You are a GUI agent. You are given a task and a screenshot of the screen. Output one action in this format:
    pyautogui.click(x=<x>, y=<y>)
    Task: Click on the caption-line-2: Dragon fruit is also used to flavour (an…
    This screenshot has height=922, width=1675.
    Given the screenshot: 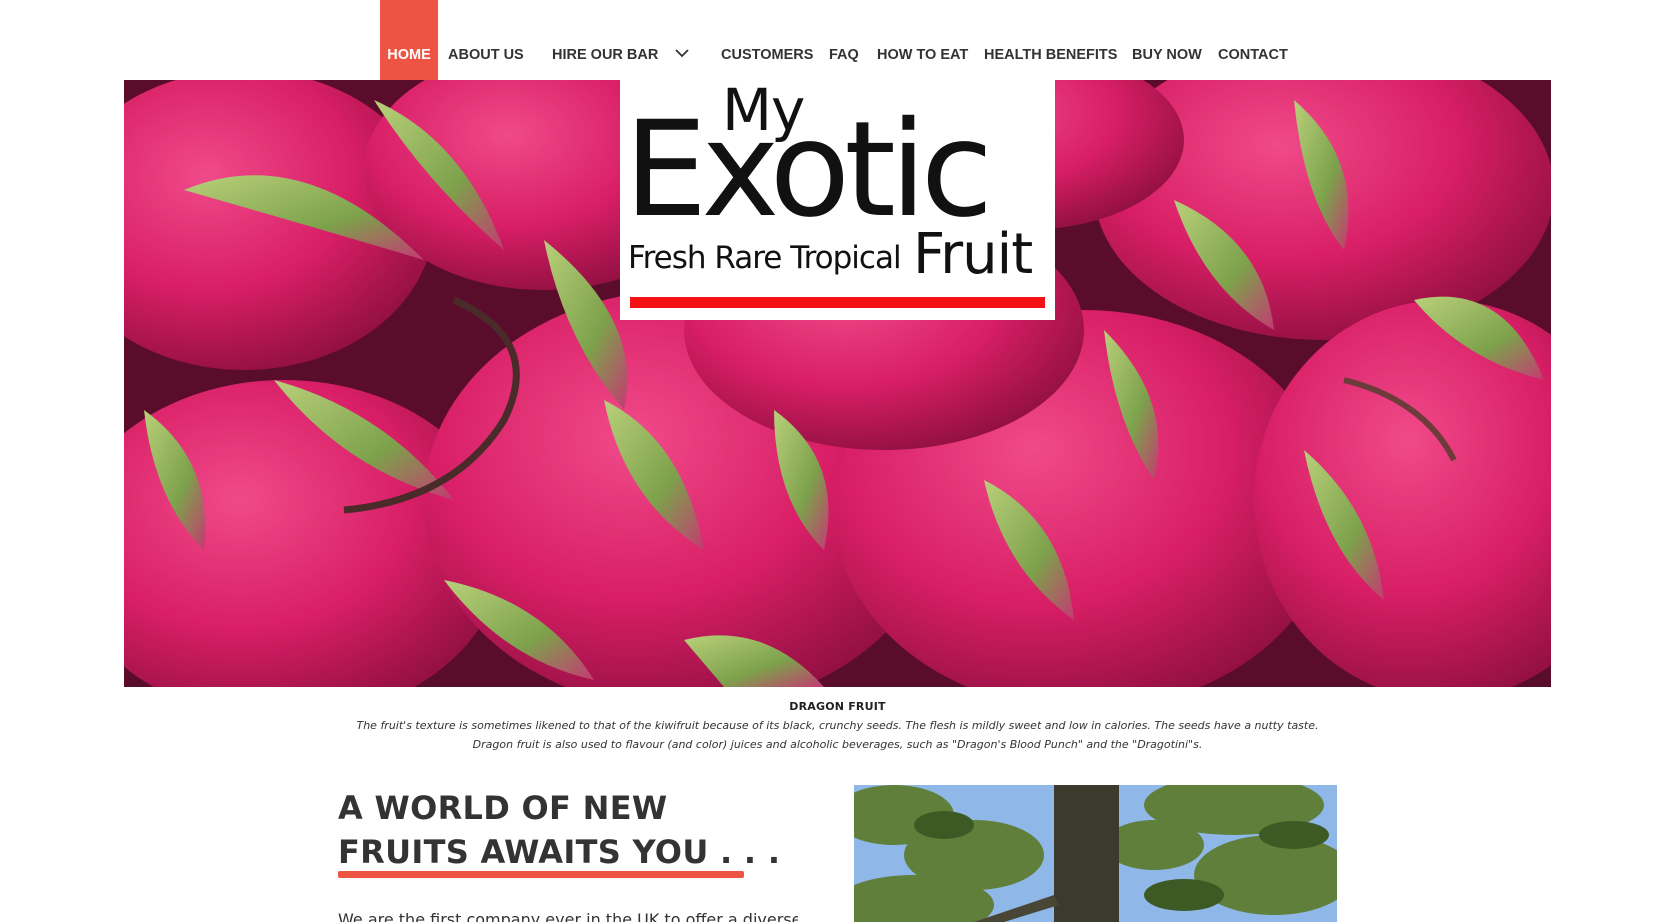 What is the action you would take?
    pyautogui.click(x=837, y=744)
    